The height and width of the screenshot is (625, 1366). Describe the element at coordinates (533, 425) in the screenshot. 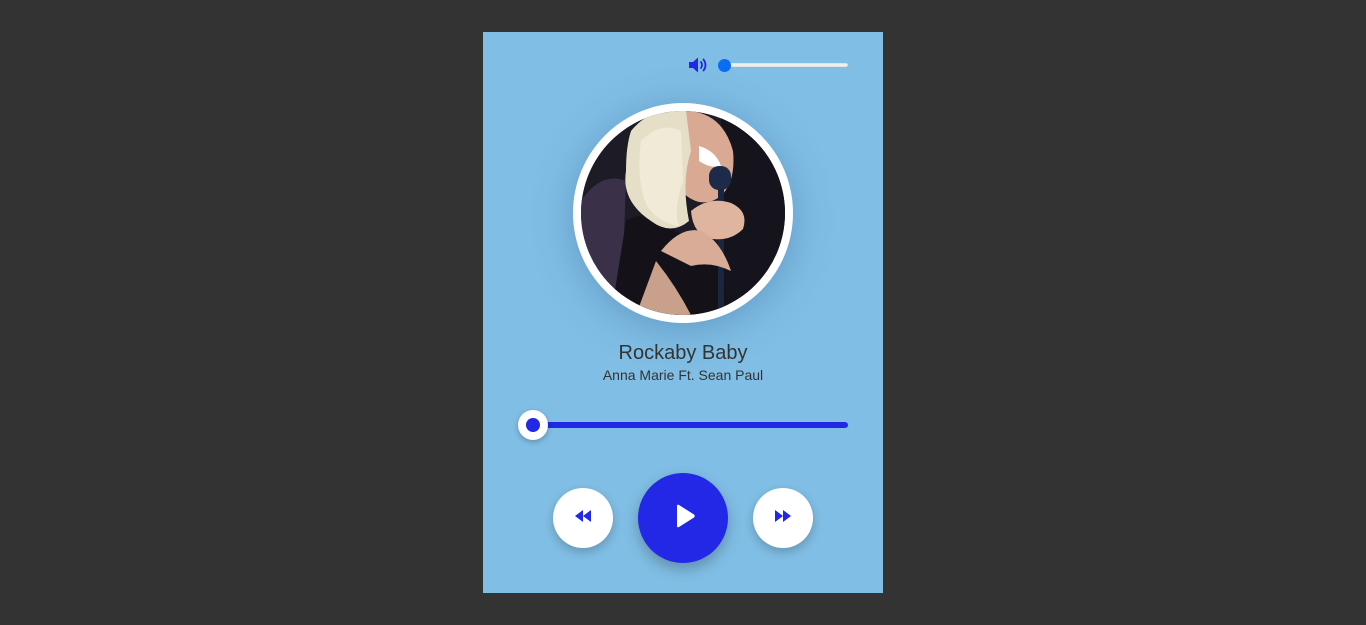

I see `seek-thumb` at that location.